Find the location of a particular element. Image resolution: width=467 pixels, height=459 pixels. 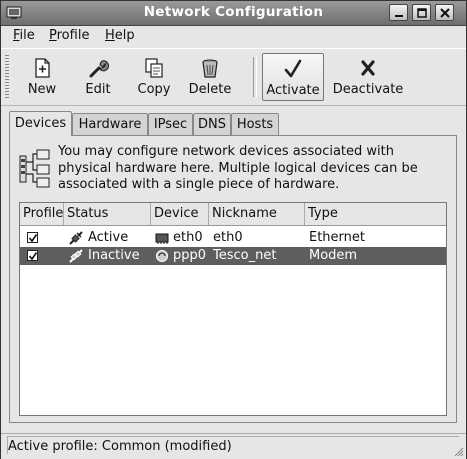

x-mark-icon is located at coordinates (368, 68).